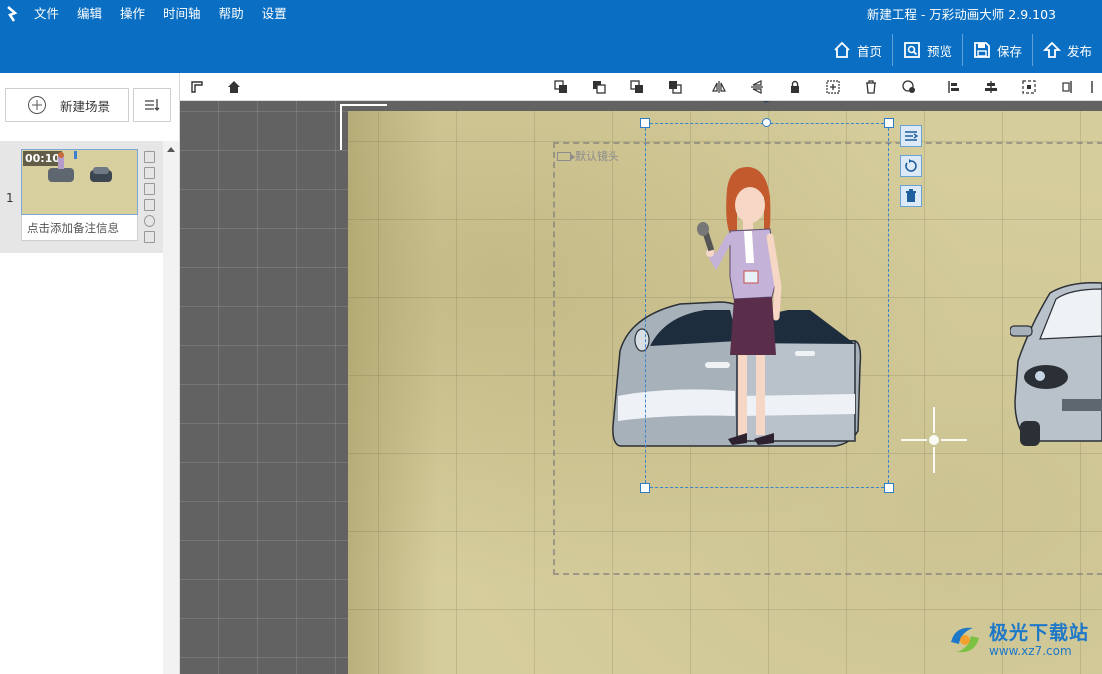 The image size is (1102, 674). What do you see at coordinates (939, 51) in the screenshot?
I see `preview-label: 预览` at bounding box center [939, 51].